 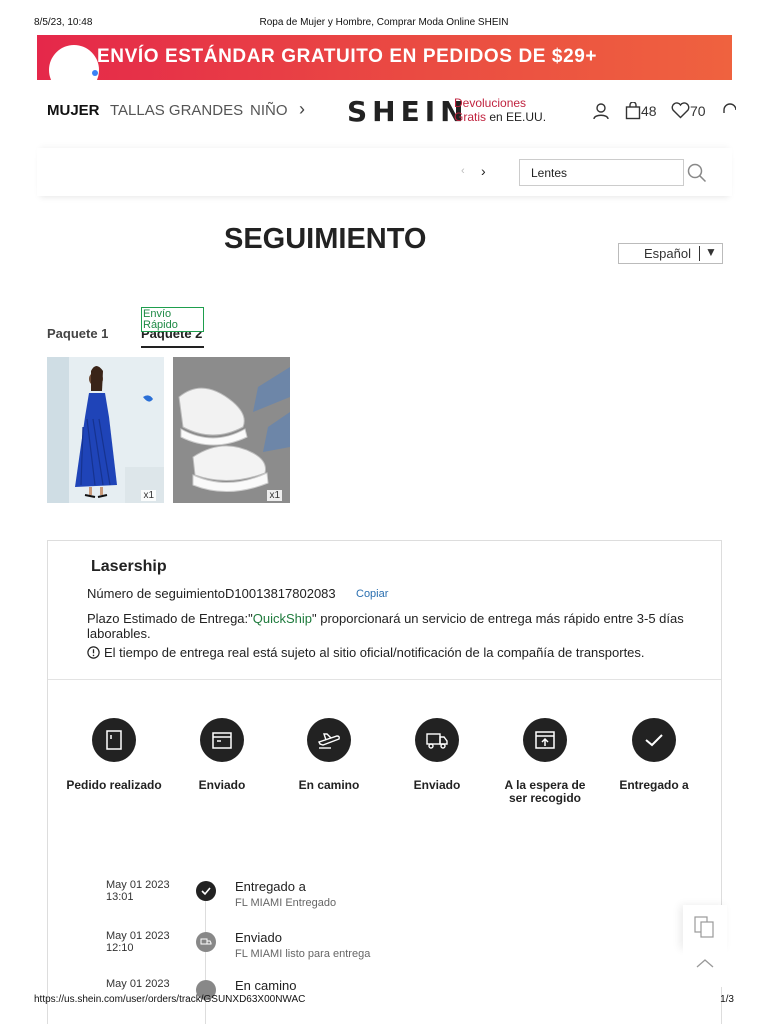 I want to click on event-detail: FL MIAMI Entregado, so click(x=286, y=903).